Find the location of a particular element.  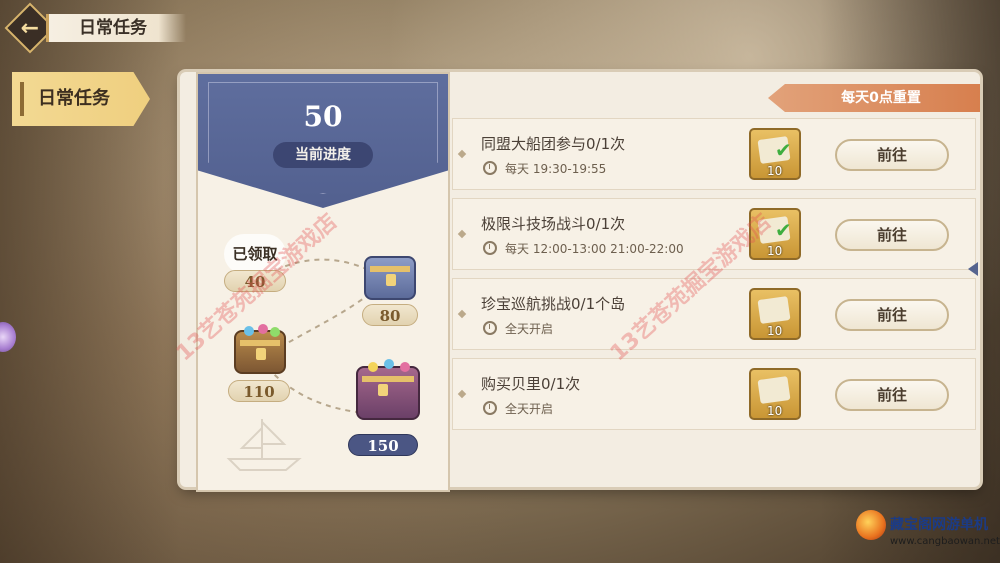

task-time: 每天 12:00-13:00 21:00-22:00 is located at coordinates (594, 249).